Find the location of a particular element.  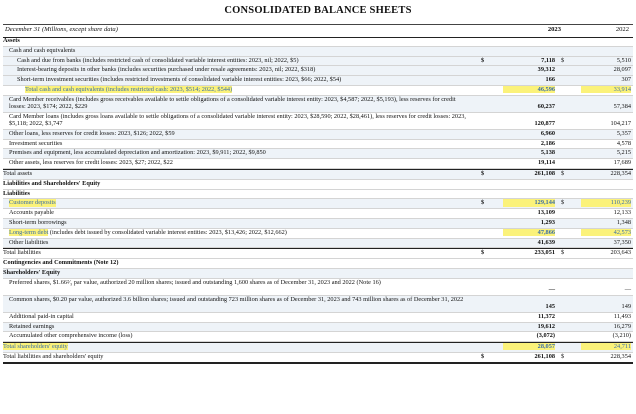

value-2023: 47,866 is located at coordinates (529, 232).